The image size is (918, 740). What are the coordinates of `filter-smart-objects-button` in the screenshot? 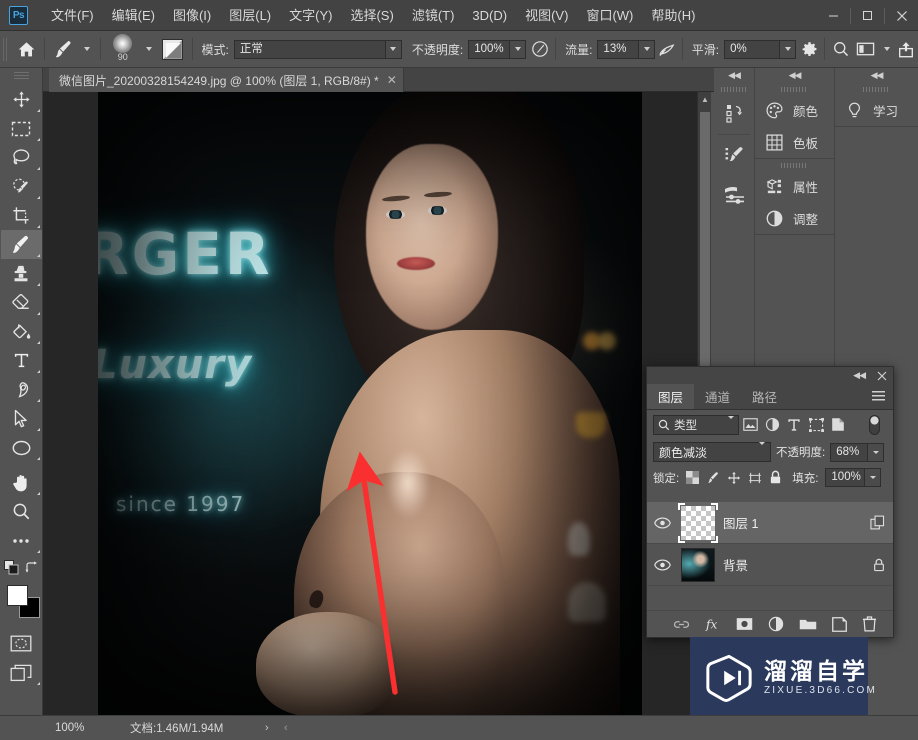 It's located at (838, 425).